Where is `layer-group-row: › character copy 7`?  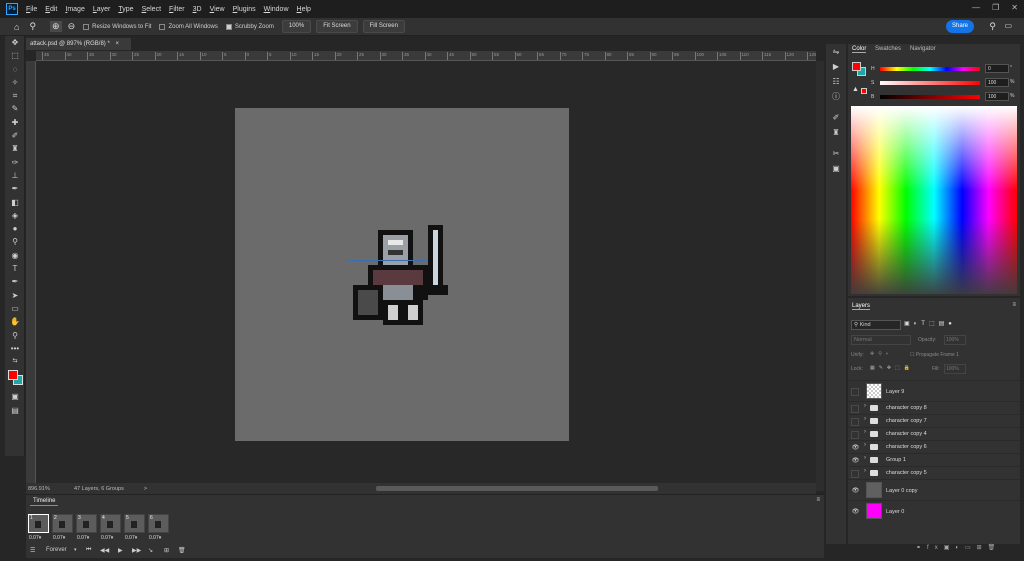
layer-group-row: › character copy 7 is located at coordinates (934, 420).